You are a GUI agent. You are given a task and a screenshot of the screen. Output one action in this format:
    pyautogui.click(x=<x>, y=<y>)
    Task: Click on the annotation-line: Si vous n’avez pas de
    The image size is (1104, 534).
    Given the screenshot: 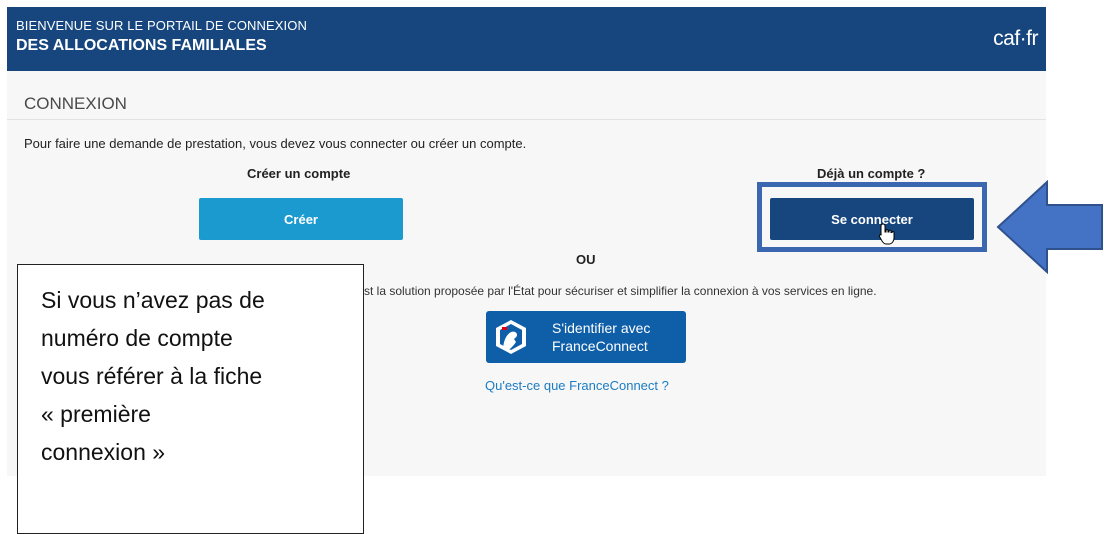 What is the action you would take?
    pyautogui.click(x=153, y=300)
    